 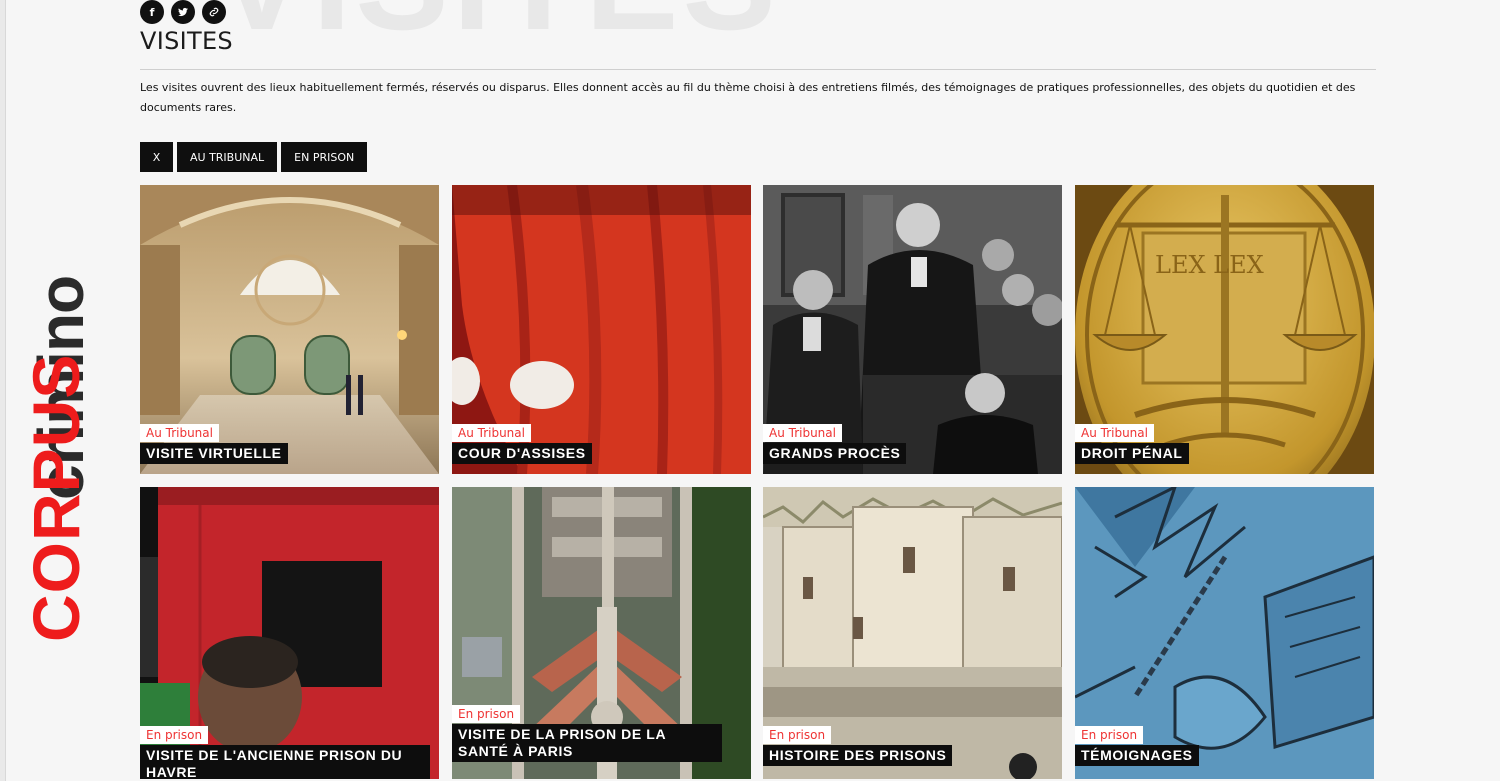 I want to click on ghost-title: VISITES, so click(x=497, y=31).